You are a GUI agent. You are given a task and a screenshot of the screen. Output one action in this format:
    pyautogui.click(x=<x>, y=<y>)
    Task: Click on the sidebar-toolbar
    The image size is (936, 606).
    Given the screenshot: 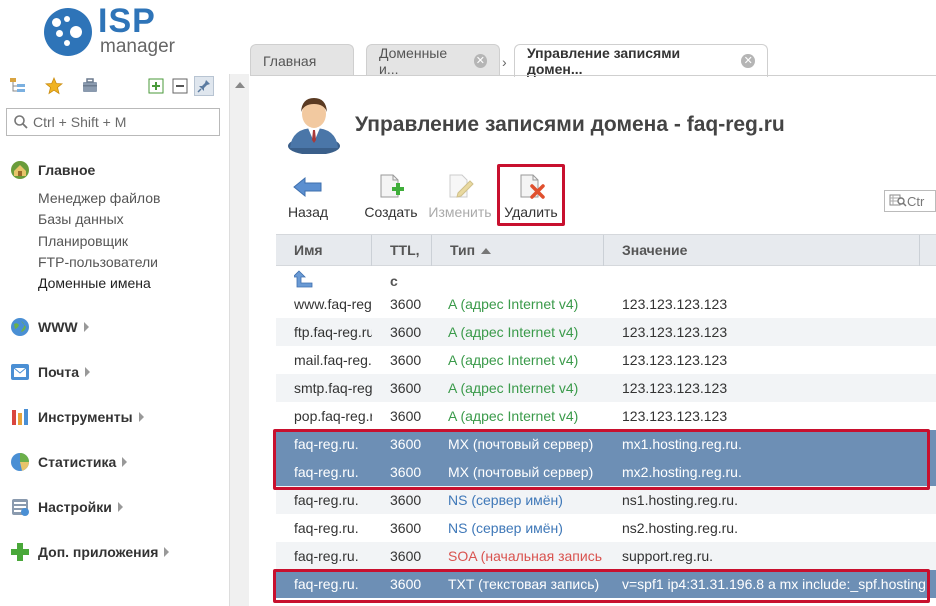 What is the action you would take?
    pyautogui.click(x=114, y=87)
    